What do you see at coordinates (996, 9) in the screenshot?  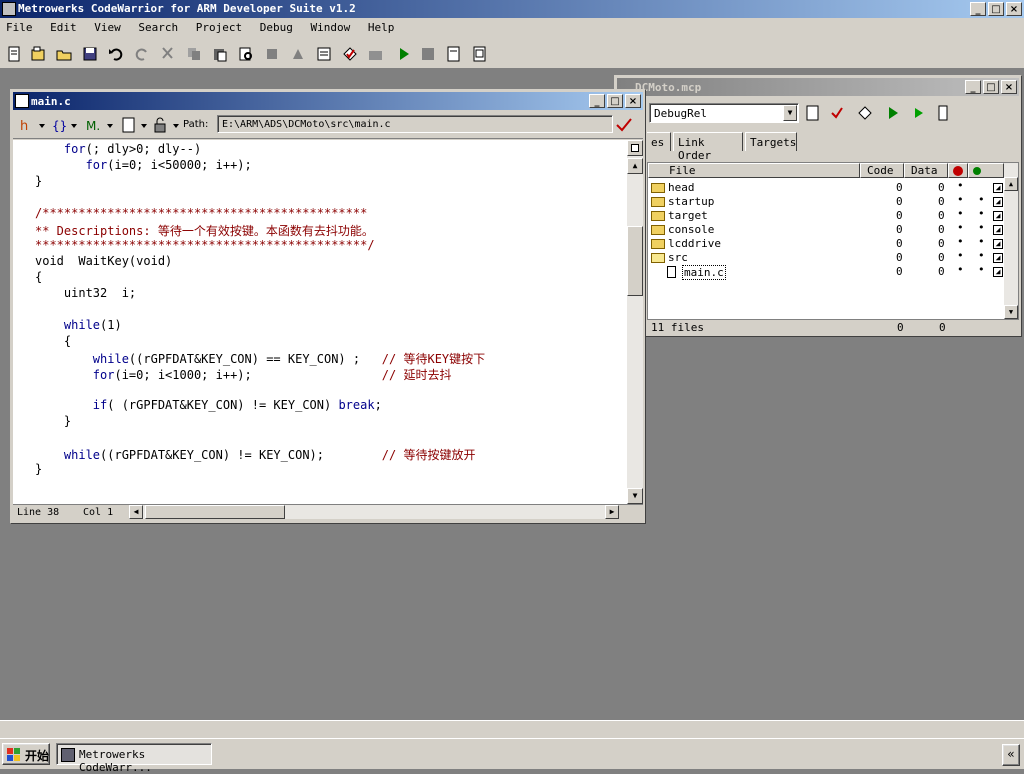 I see `app-maximize-button: □` at bounding box center [996, 9].